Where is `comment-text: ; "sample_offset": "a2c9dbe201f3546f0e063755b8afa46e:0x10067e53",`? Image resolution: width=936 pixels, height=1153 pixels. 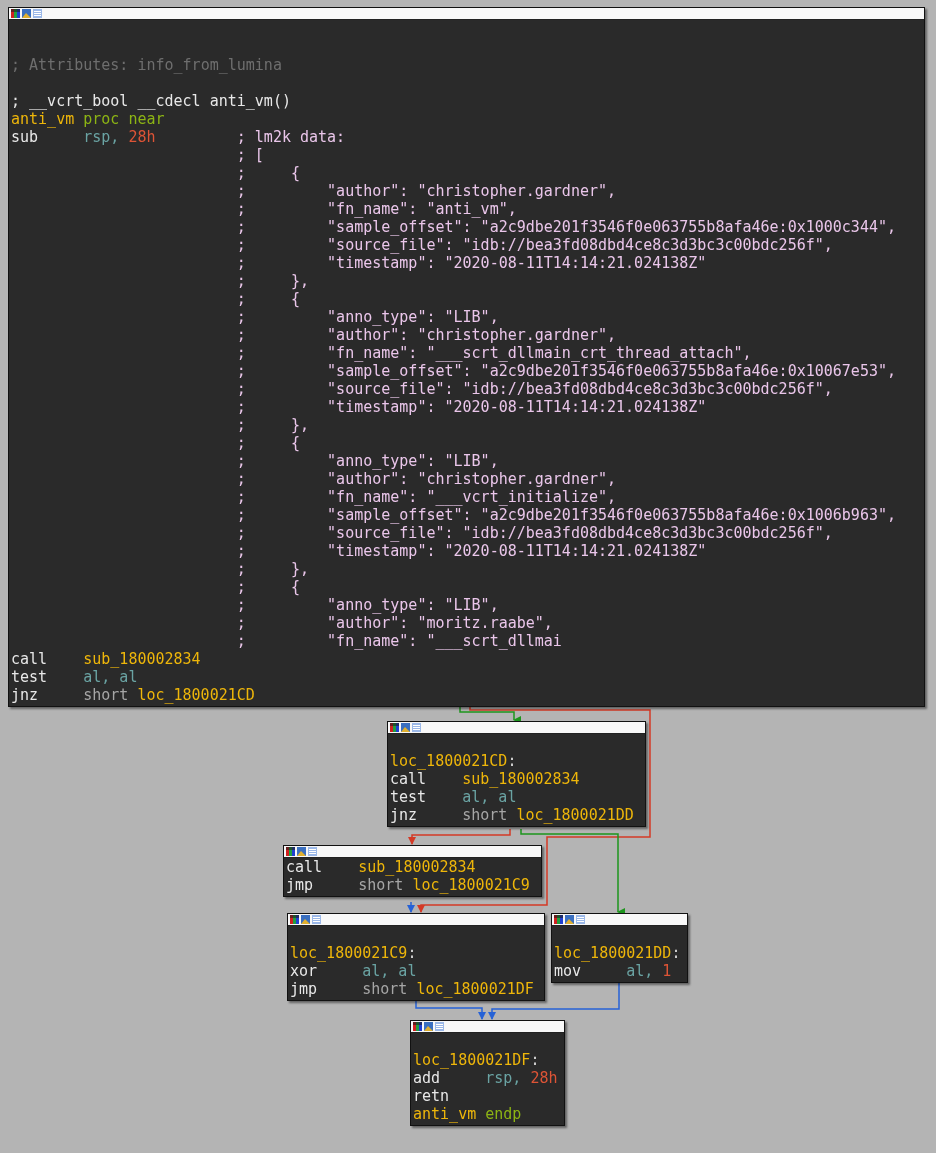
comment-text: ; "sample_offset": "a2c9dbe201f3546f0e063755b8afa46e:0x10067e53", is located at coordinates (566, 371).